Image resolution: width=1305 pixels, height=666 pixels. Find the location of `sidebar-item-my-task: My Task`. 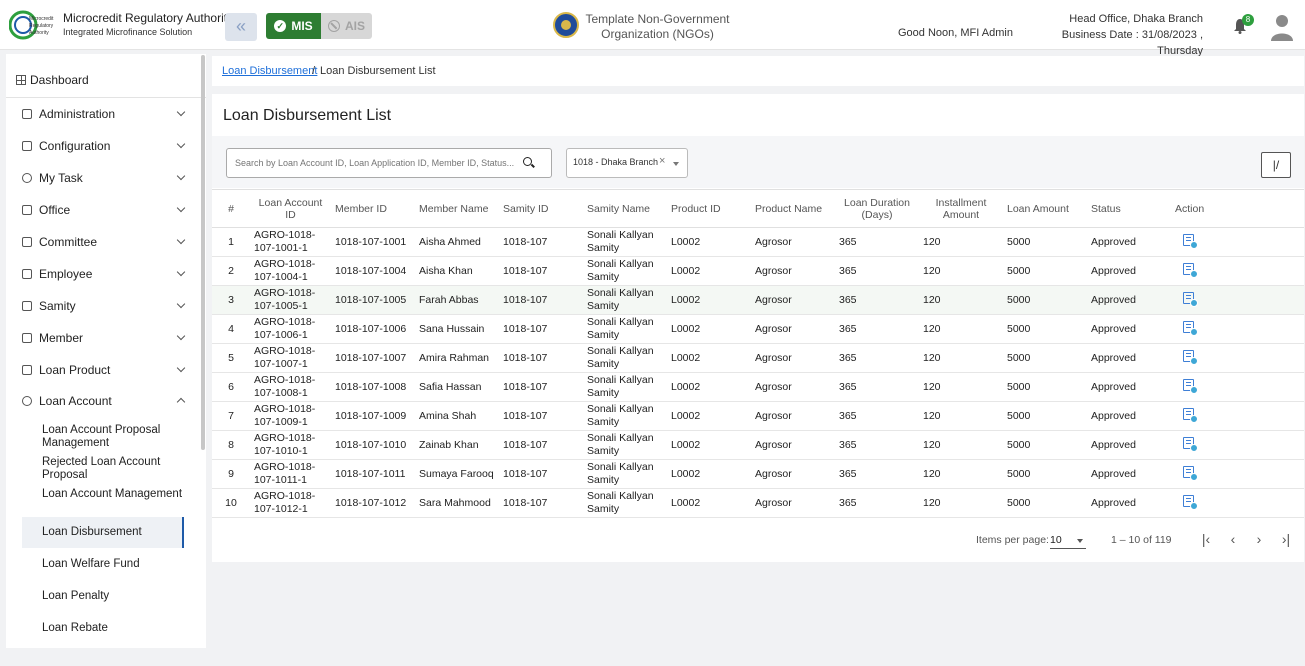

sidebar-item-my-task: My Task is located at coordinates (106, 178).